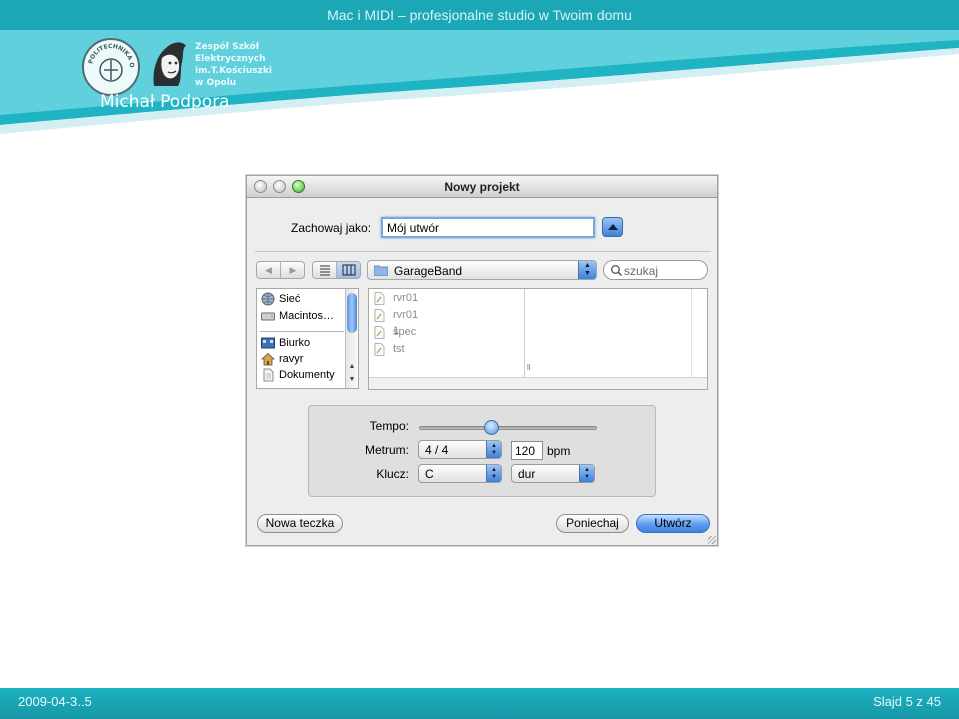 The image size is (959, 719). I want to click on expand-dialog-button, so click(612, 227).